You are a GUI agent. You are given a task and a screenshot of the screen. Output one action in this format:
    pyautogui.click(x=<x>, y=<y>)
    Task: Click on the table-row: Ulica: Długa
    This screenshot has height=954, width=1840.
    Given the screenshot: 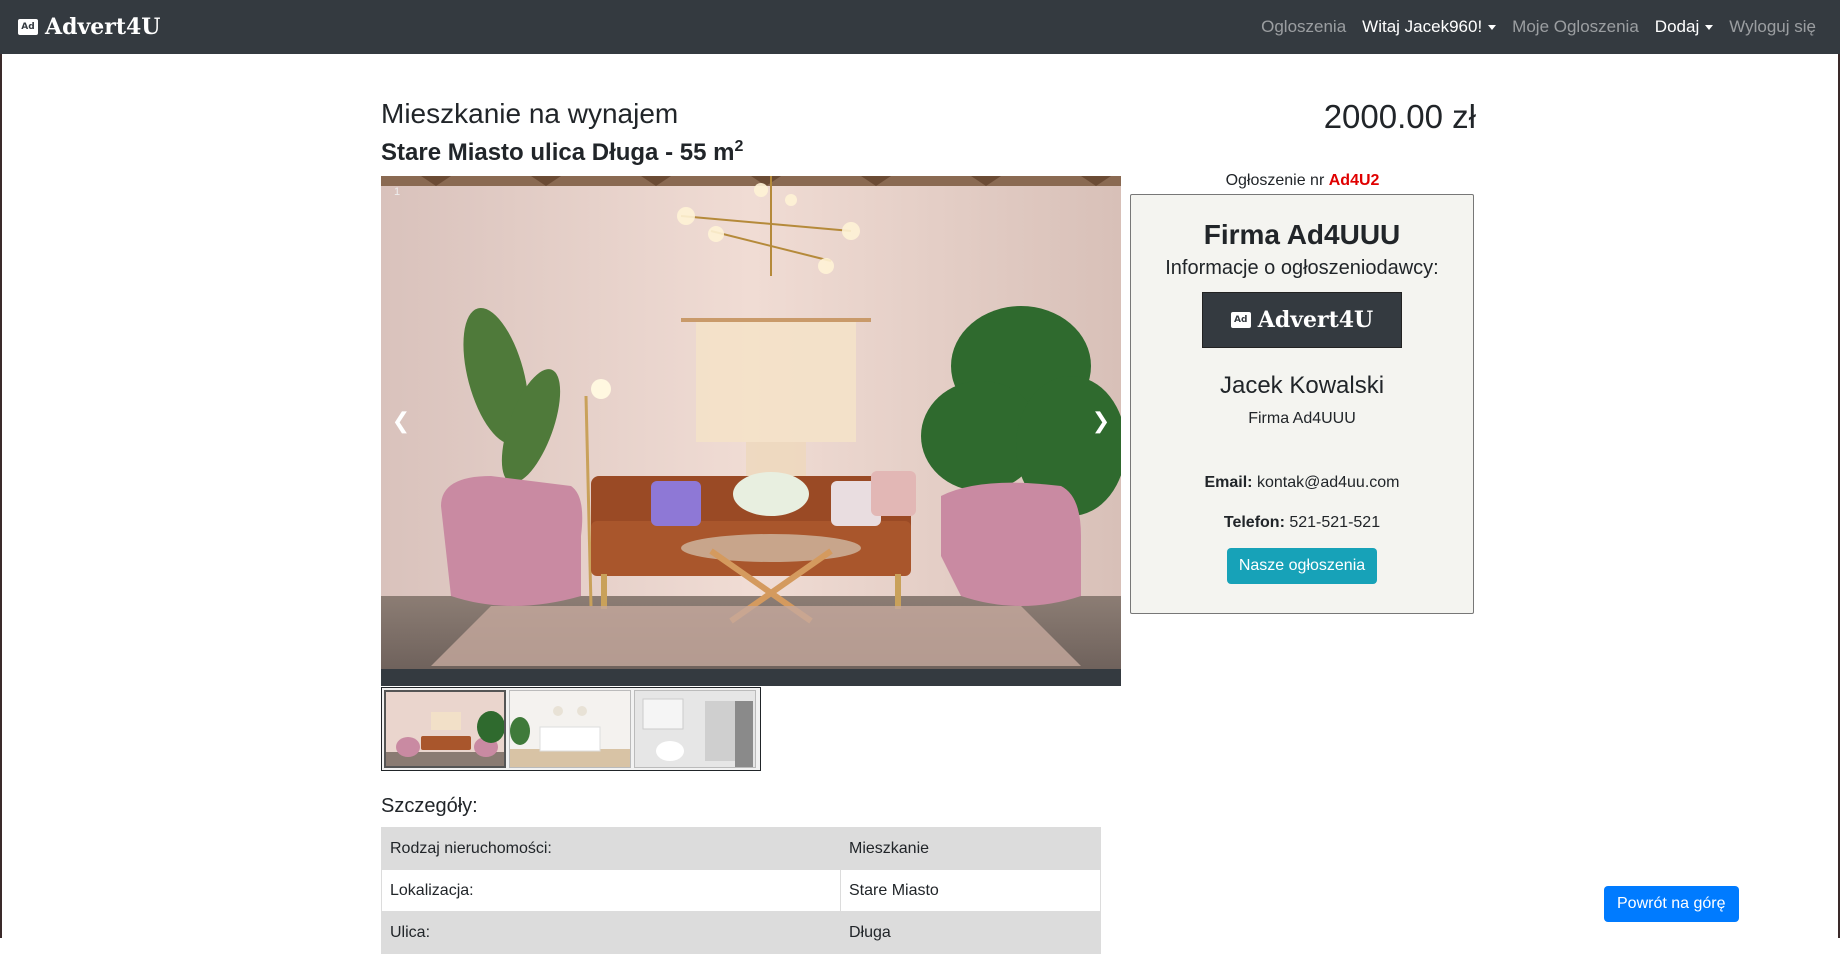 What is the action you would take?
    pyautogui.click(x=741, y=932)
    